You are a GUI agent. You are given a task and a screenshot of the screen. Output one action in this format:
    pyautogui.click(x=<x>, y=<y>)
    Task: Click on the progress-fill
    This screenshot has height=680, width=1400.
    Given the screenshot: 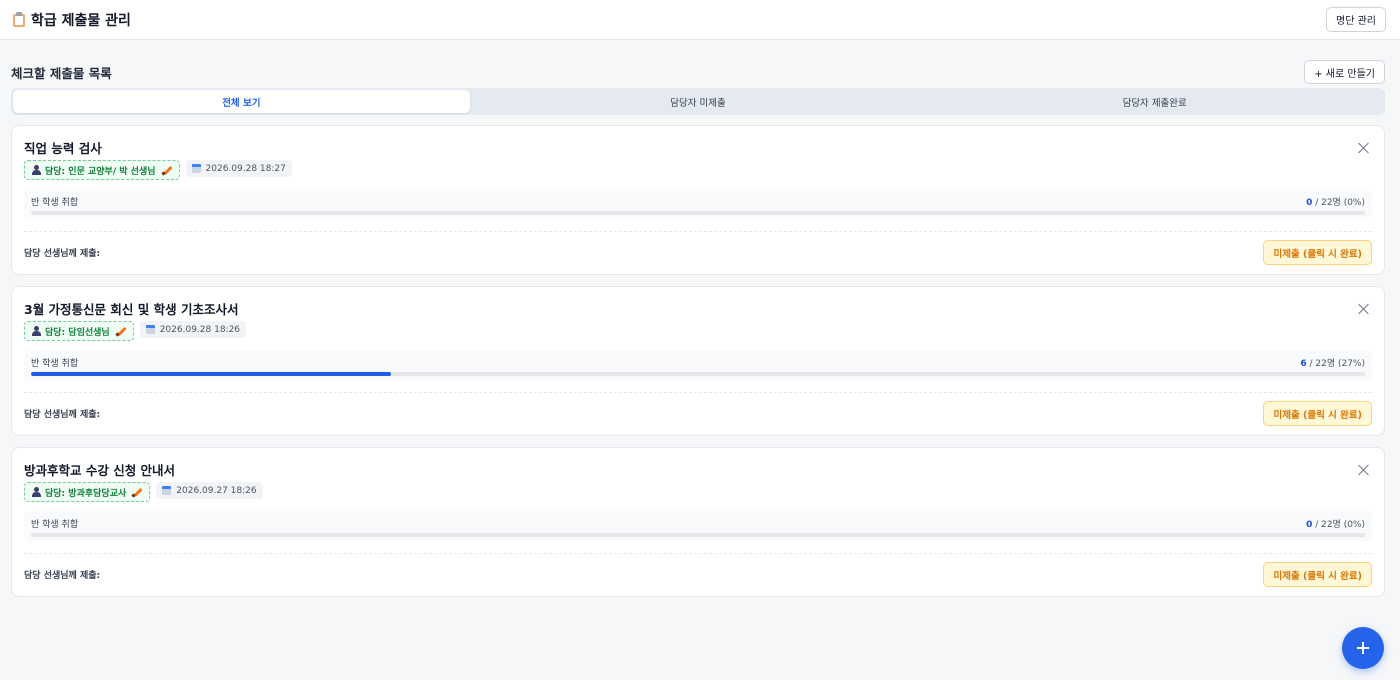 What is the action you would take?
    pyautogui.click(x=211, y=374)
    